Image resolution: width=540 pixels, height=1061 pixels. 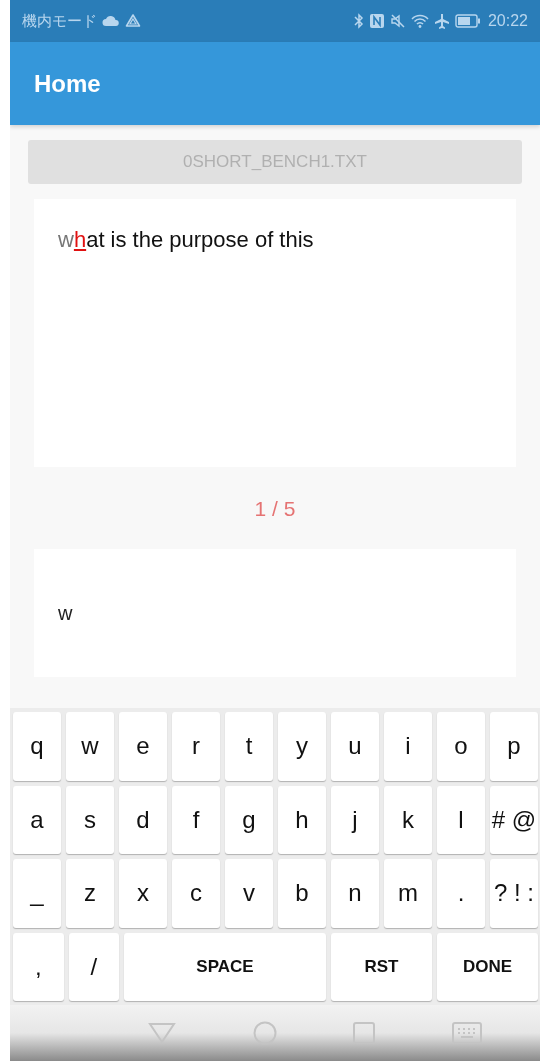 I want to click on keyboard-key: q, so click(x=37, y=746).